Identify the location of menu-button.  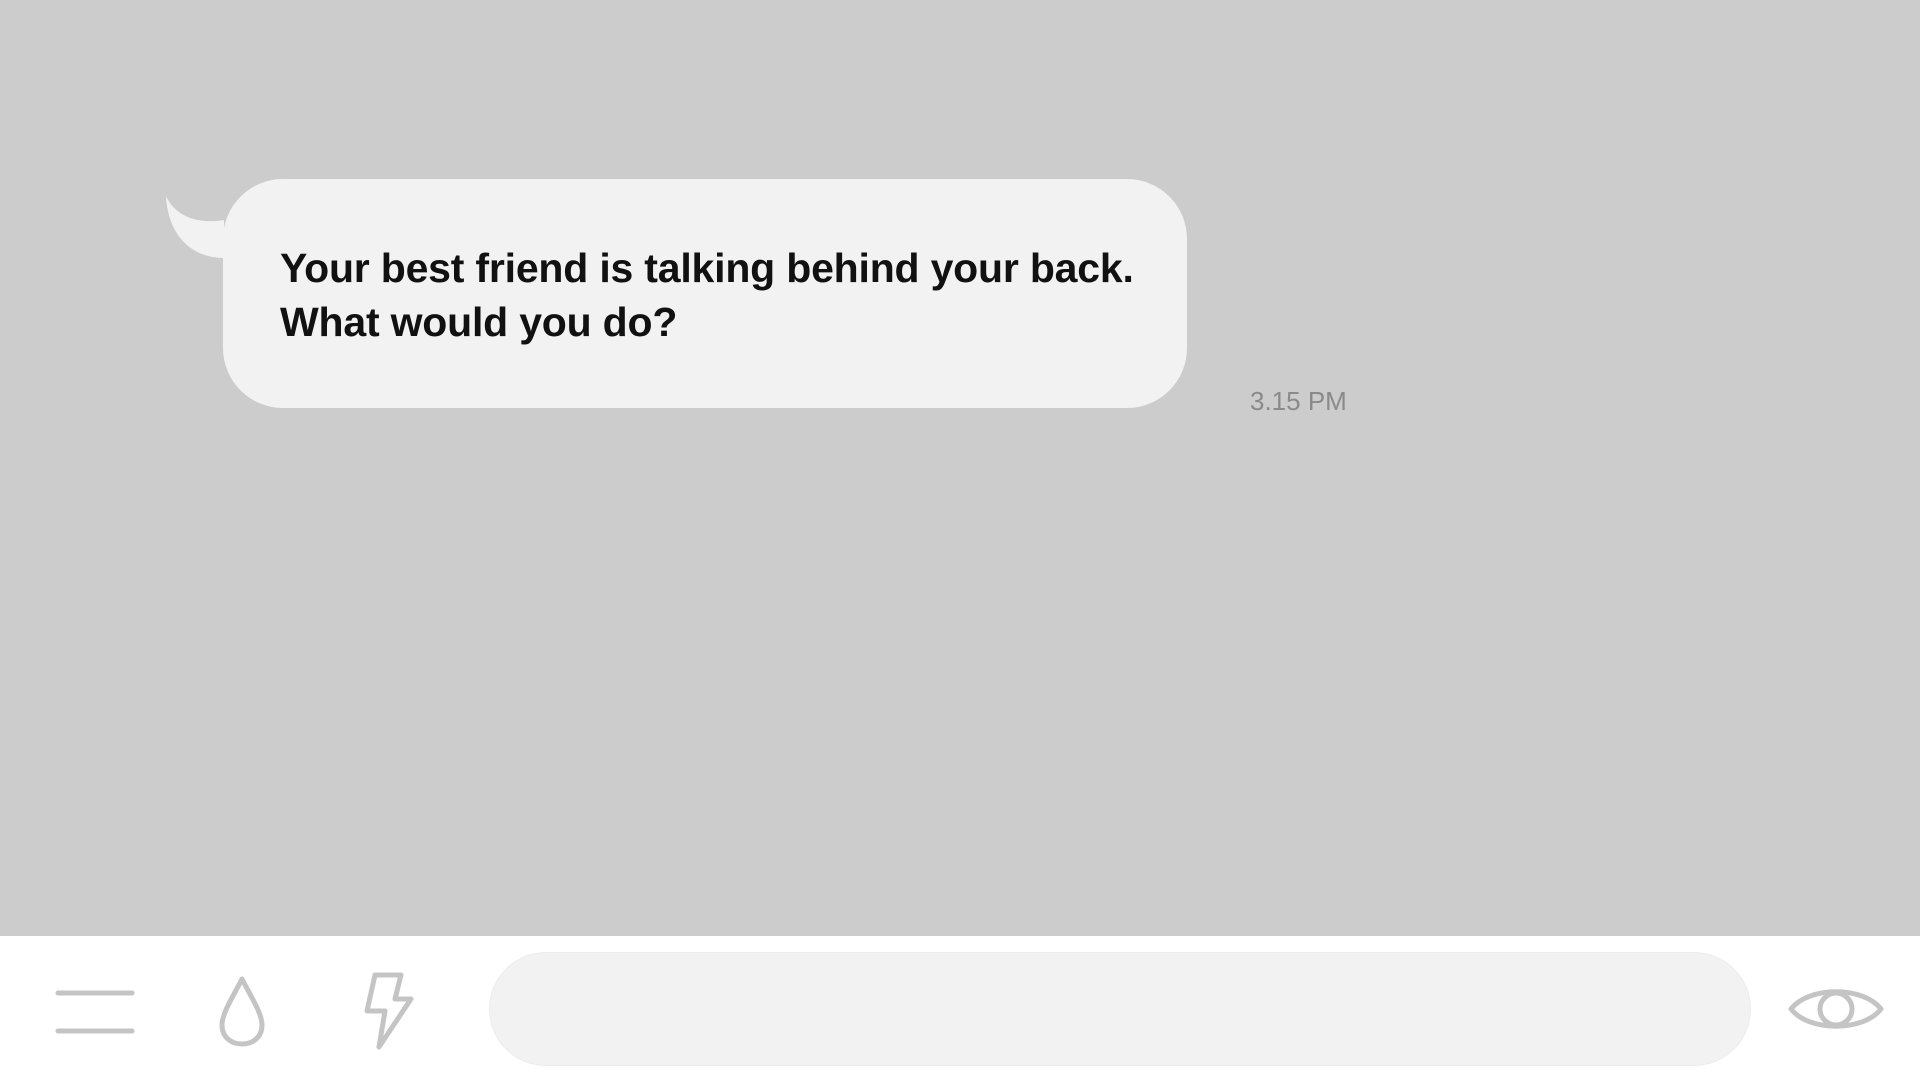
(95, 1012).